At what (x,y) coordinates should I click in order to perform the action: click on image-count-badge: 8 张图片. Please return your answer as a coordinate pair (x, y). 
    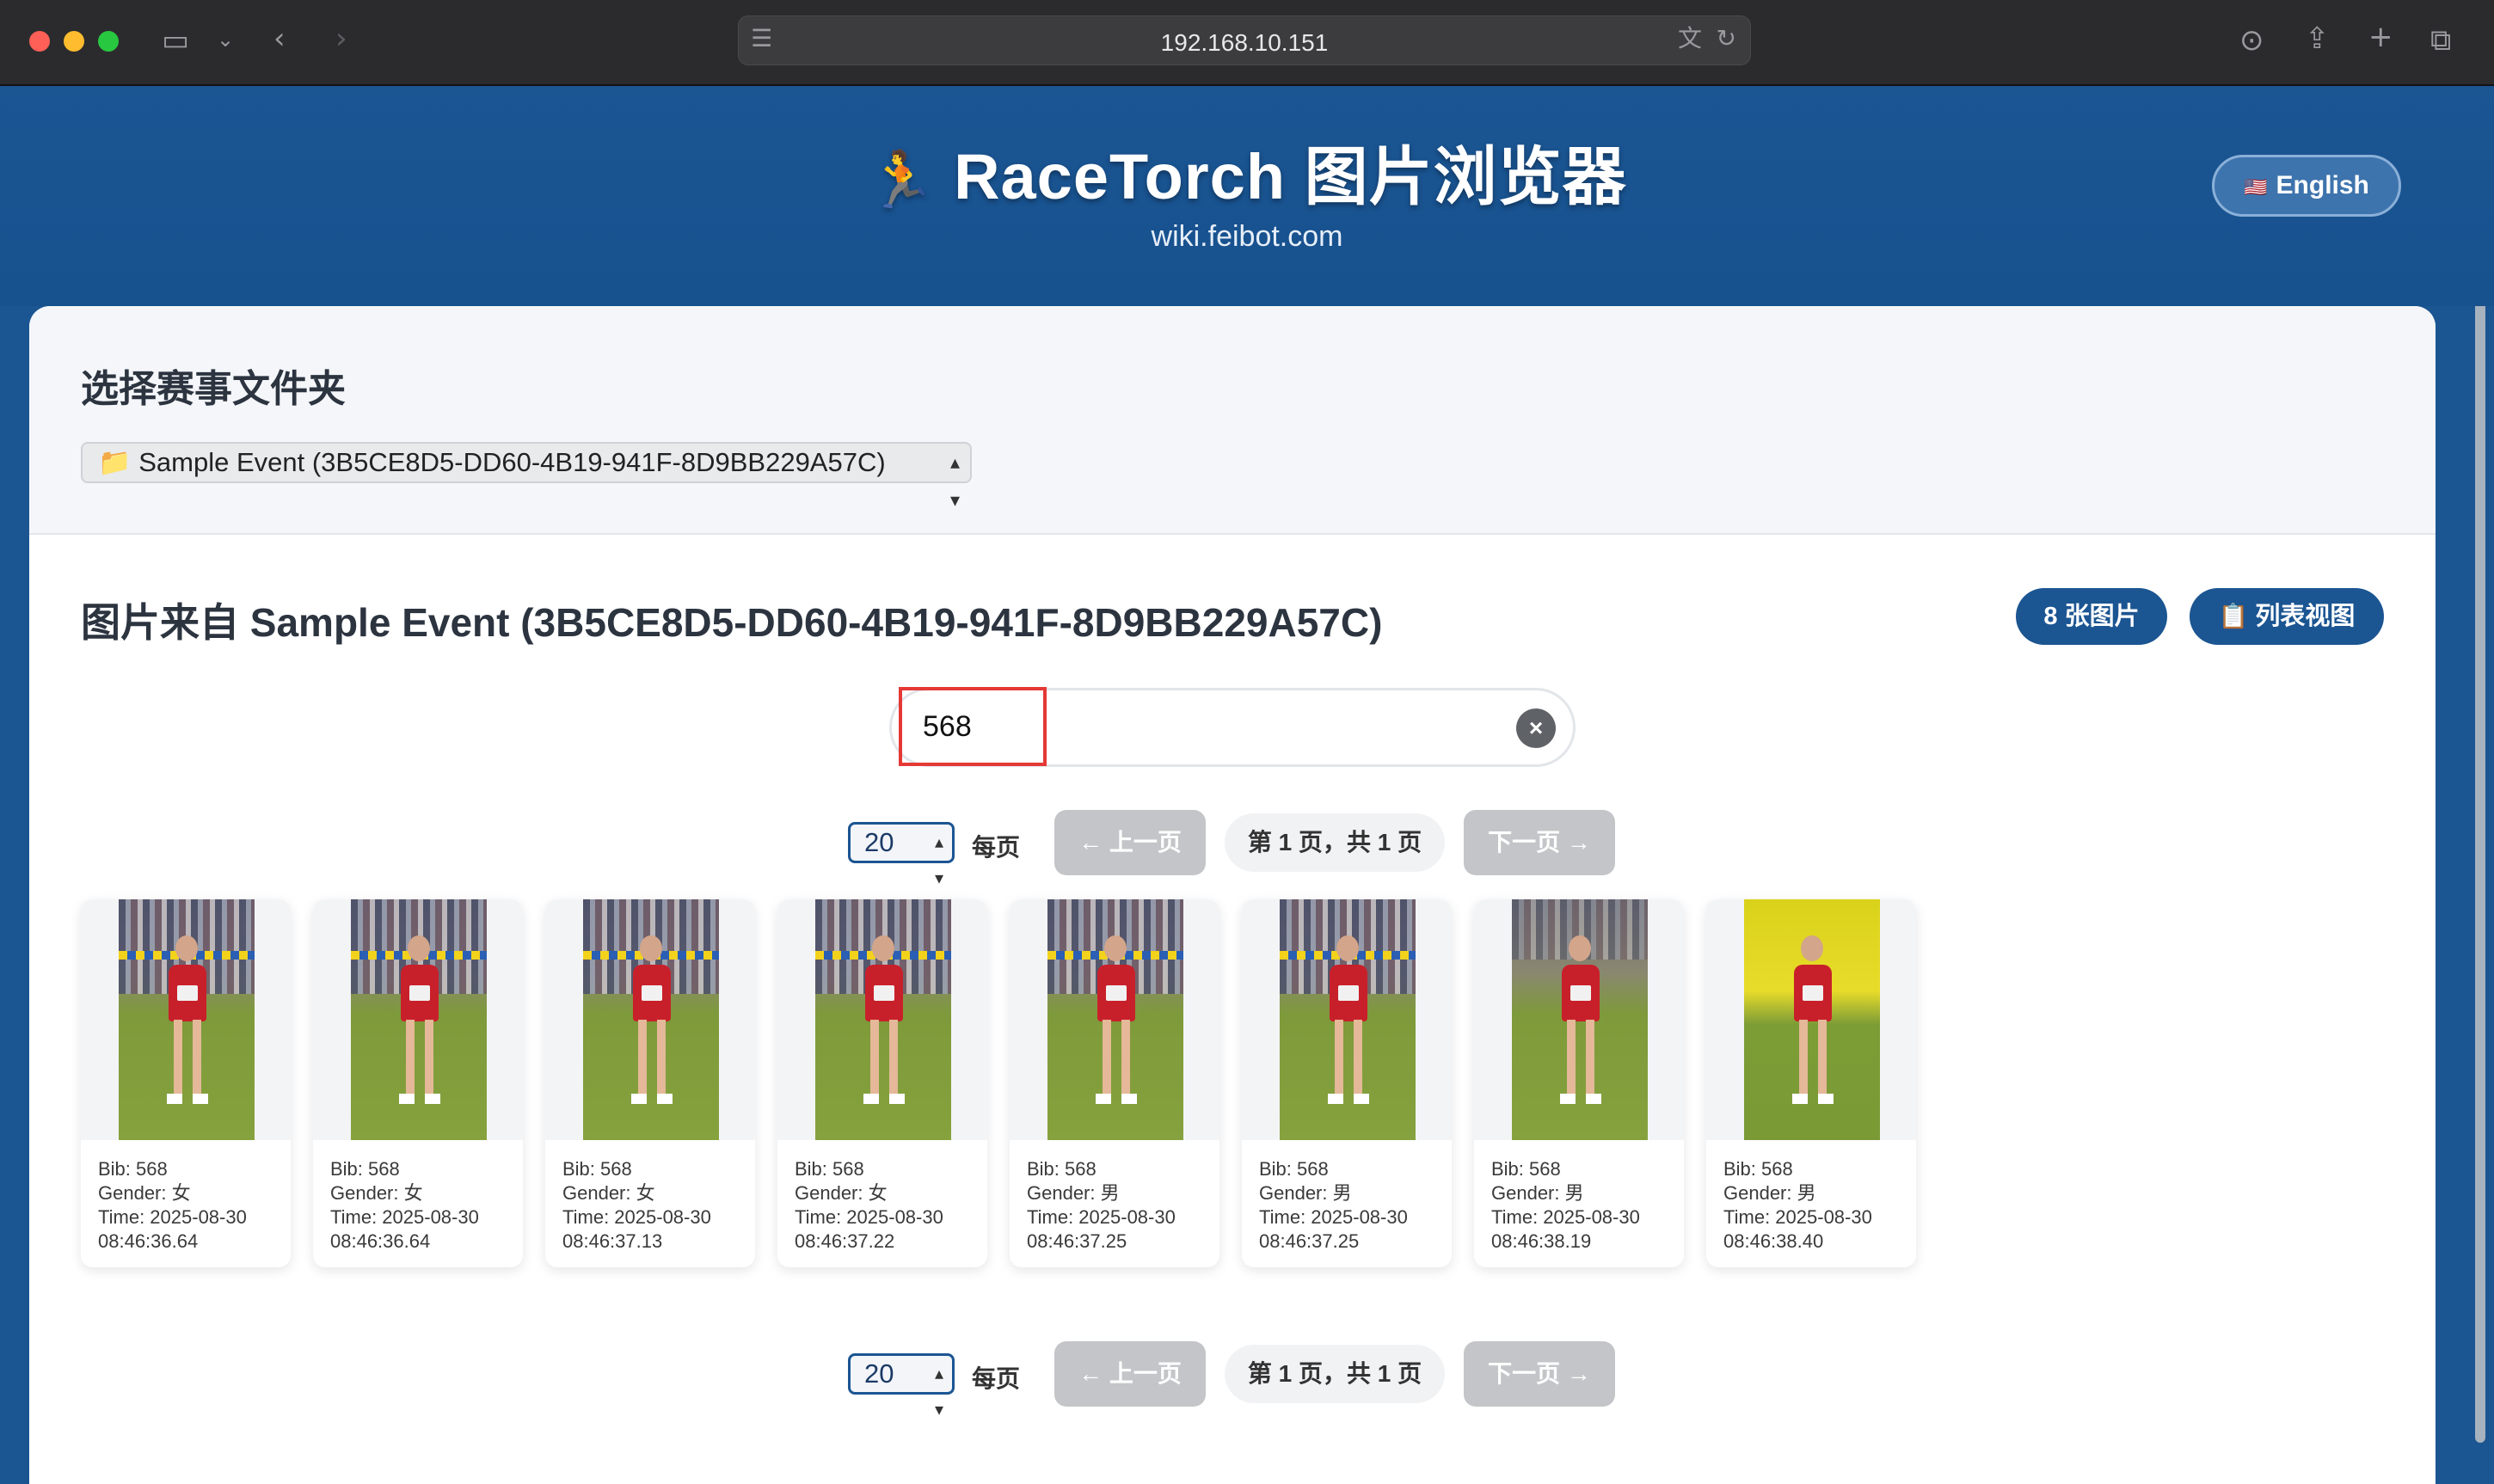
    Looking at the image, I should click on (2091, 616).